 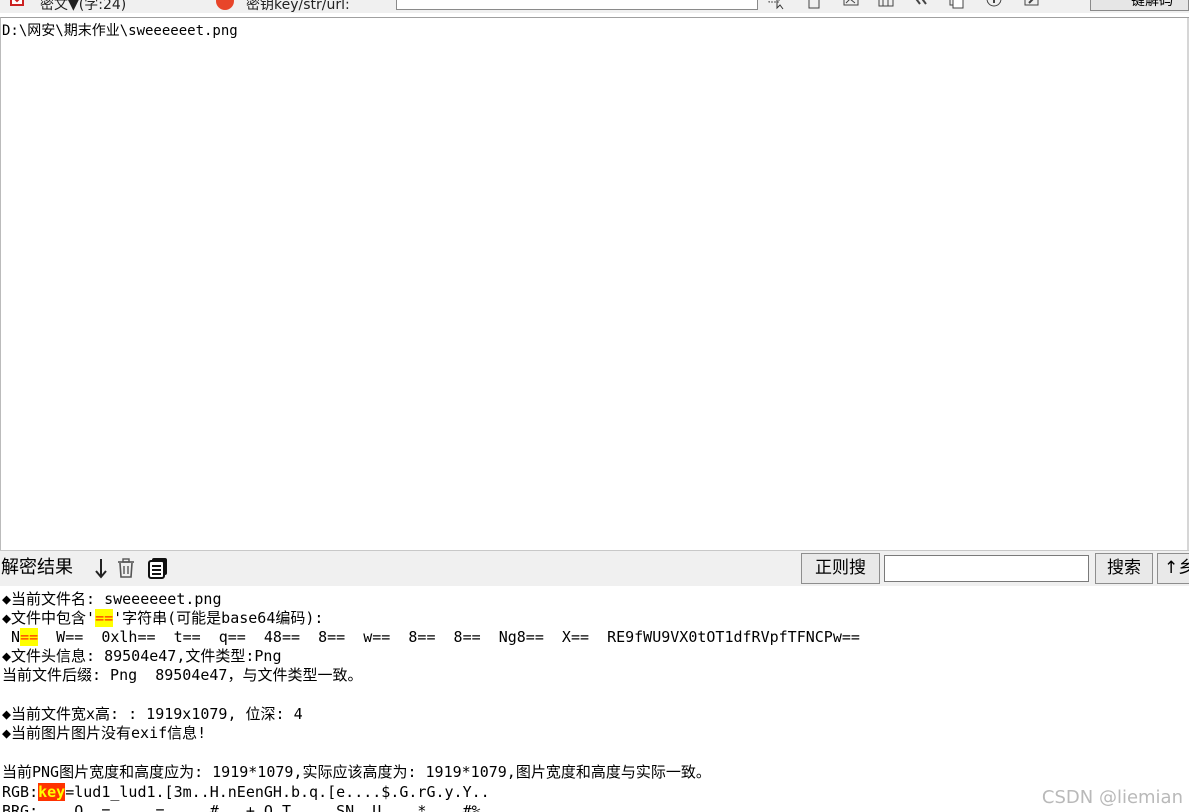 I want to click on ciphertext-icon, so click(x=17, y=3).